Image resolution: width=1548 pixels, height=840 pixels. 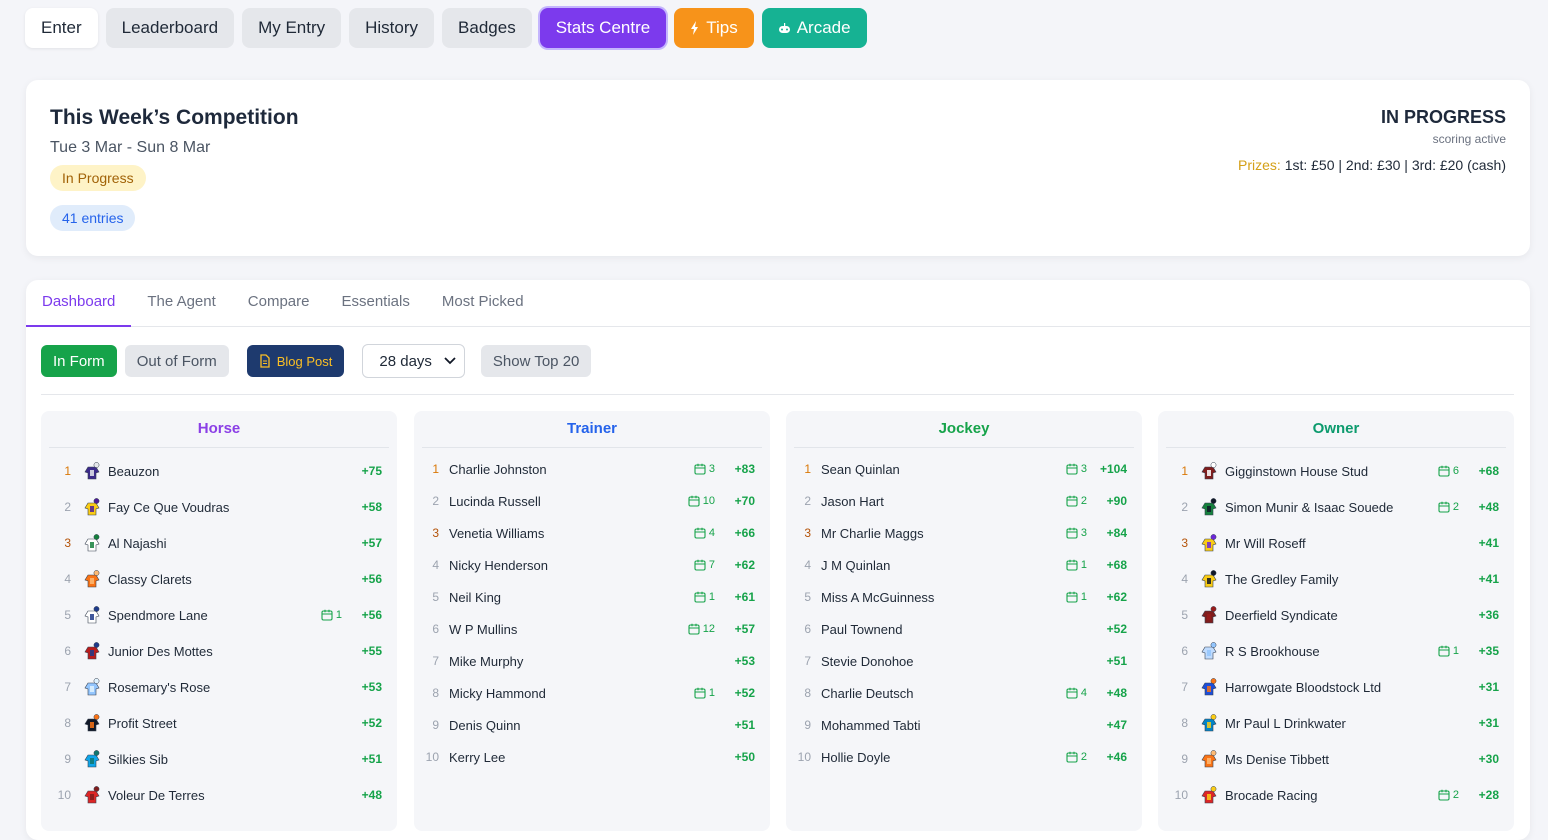 I want to click on show-top-20-button: Show Top 20, so click(x=536, y=361).